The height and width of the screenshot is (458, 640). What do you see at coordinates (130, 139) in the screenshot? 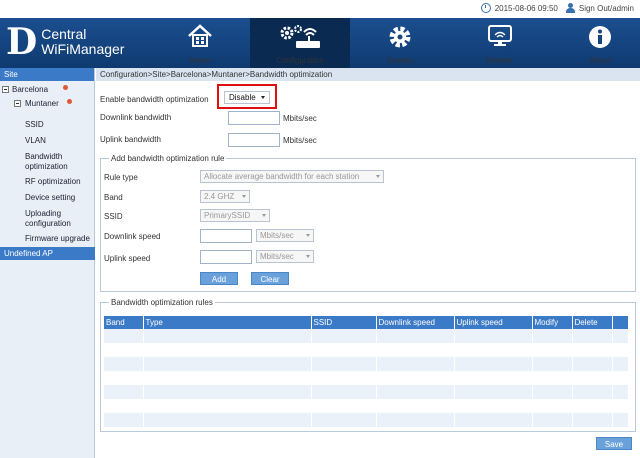
I see `uplink-label: Uplink bandwidth` at bounding box center [130, 139].